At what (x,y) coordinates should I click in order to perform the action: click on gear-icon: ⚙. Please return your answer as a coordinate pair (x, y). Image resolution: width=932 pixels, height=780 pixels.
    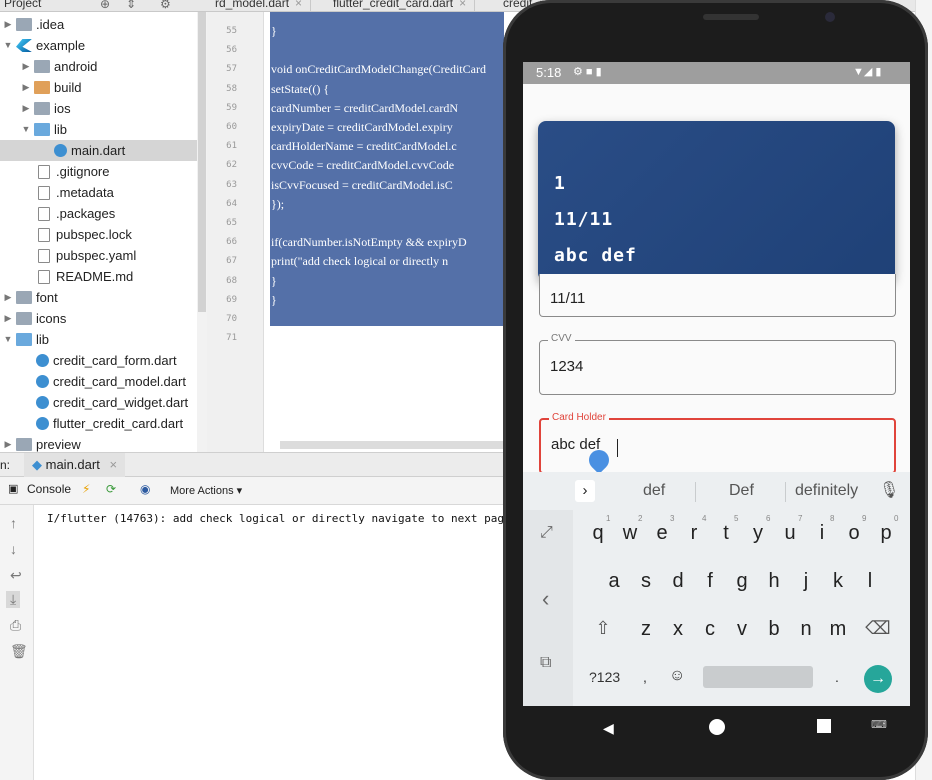
    Looking at the image, I should click on (165, 5).